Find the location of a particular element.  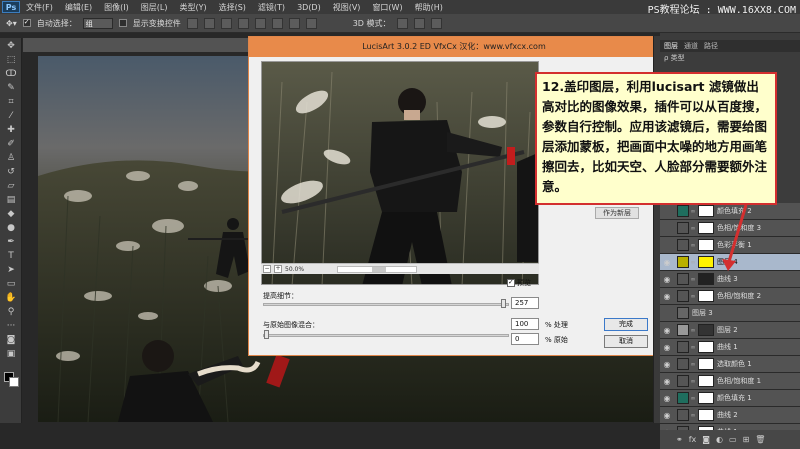

3d-pan-icon is located at coordinates (436, 23).